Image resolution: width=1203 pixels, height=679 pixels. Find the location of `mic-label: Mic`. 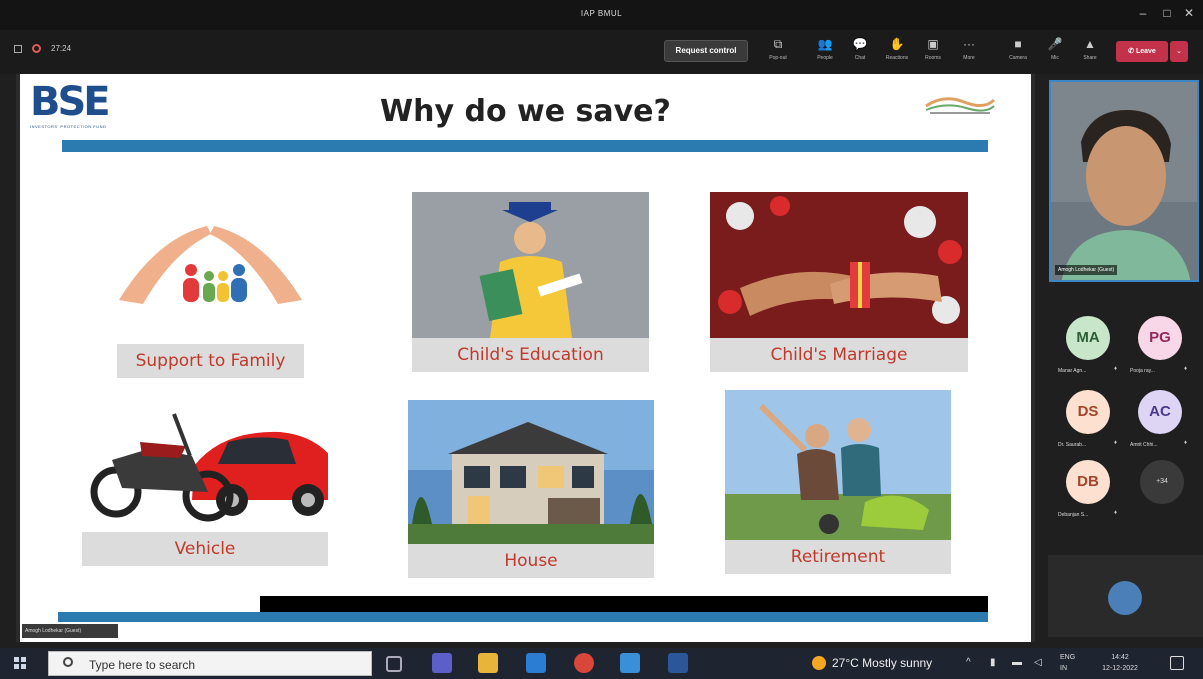

mic-label: Mic is located at coordinates (1055, 58).